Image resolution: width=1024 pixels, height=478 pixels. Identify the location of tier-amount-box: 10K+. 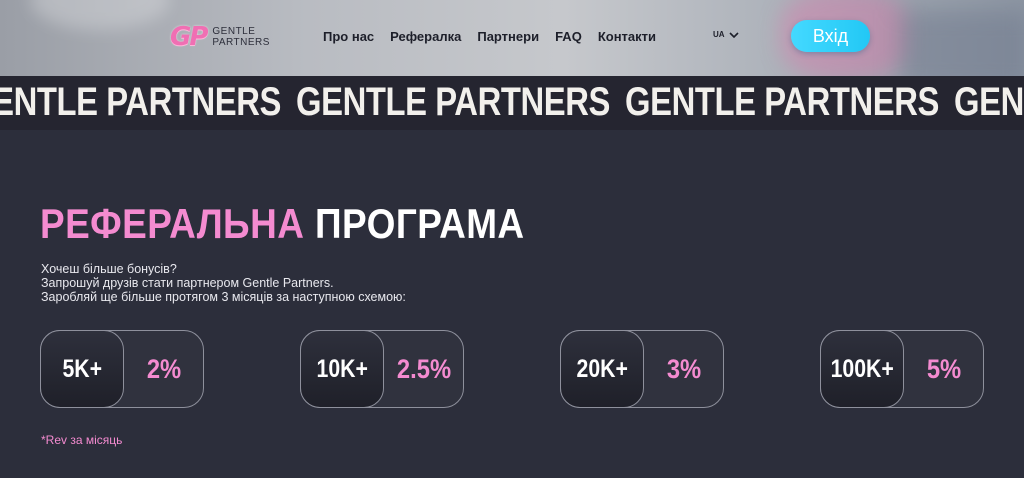
(342, 369).